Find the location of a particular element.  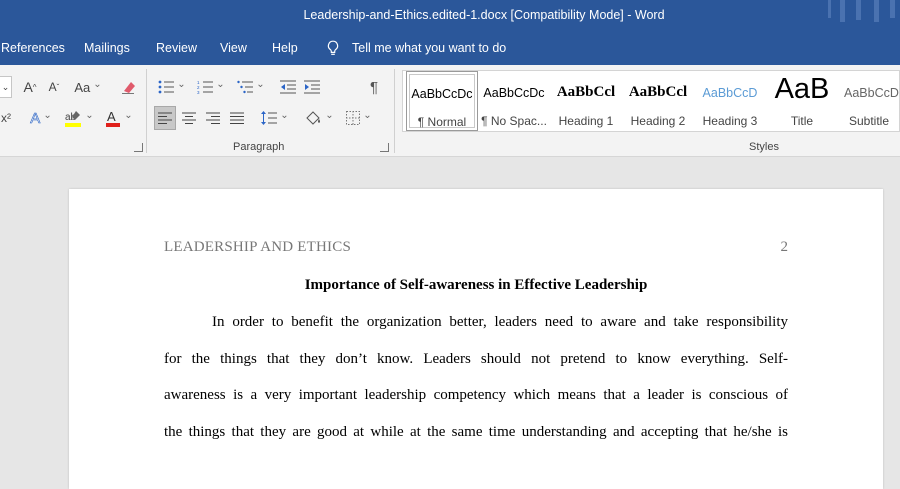

shading-icon is located at coordinates (319, 118).